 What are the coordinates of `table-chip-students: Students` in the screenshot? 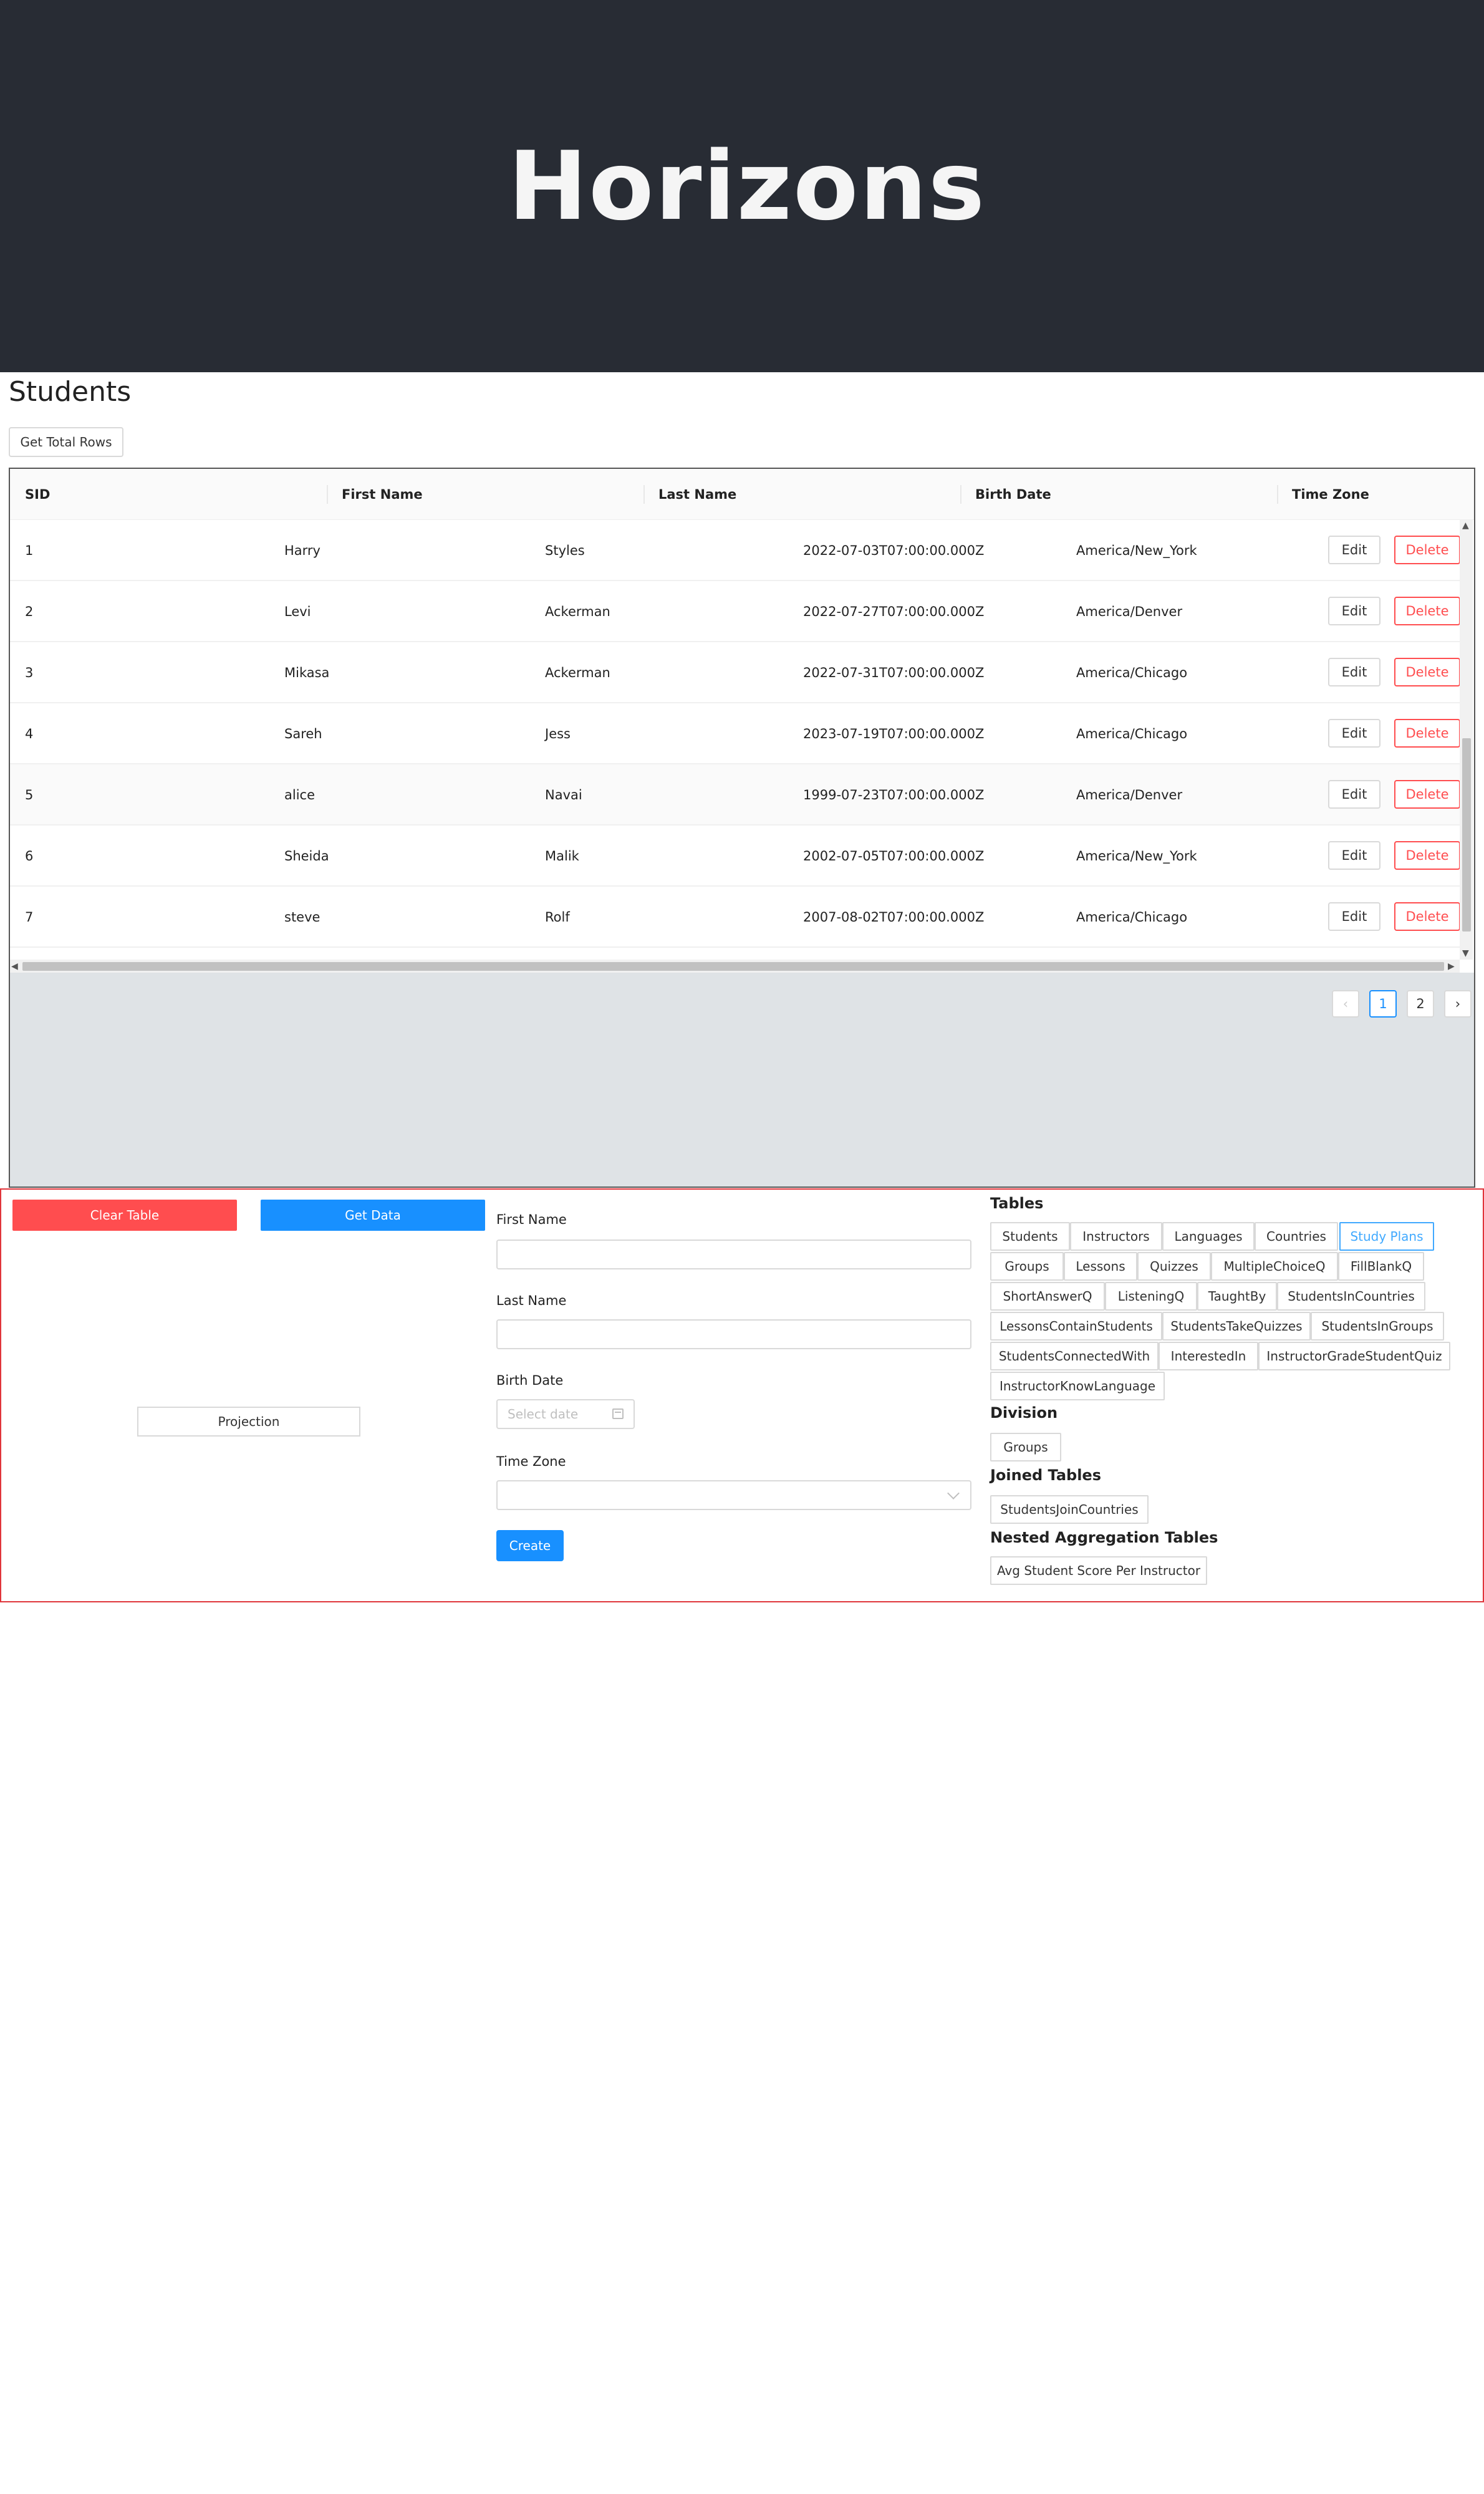 It's located at (1030, 1236).